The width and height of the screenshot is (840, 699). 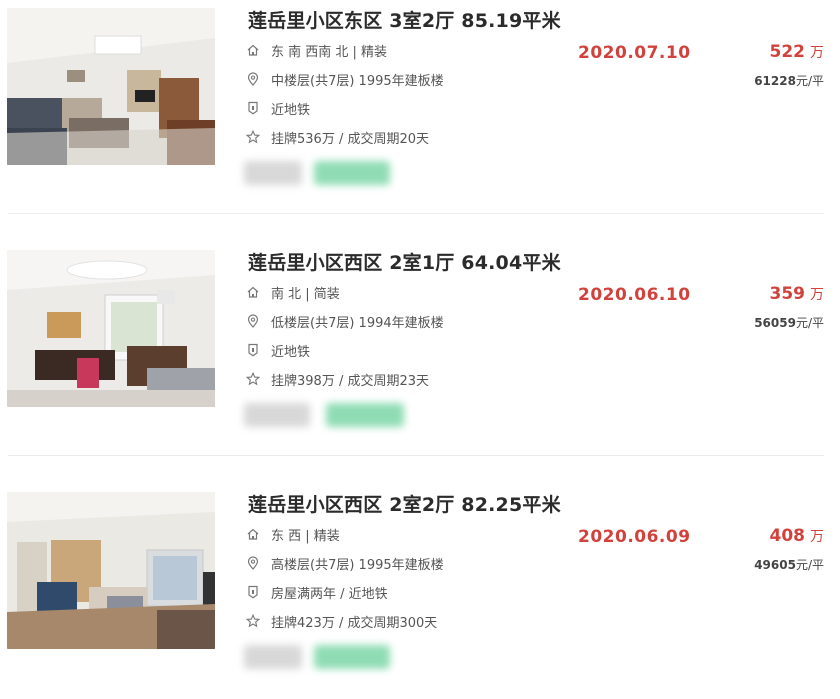 I want to click on house-info: 南 北 | 简装, so click(x=293, y=292).